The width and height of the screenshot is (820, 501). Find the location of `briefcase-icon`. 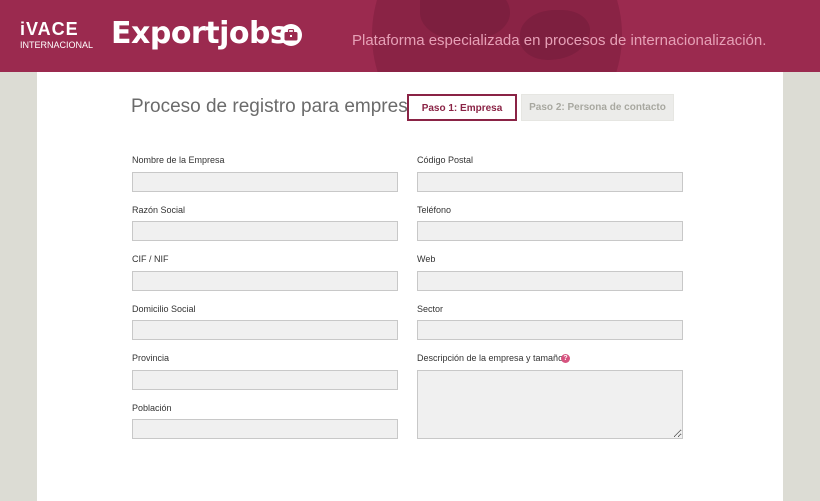

briefcase-icon is located at coordinates (291, 35).